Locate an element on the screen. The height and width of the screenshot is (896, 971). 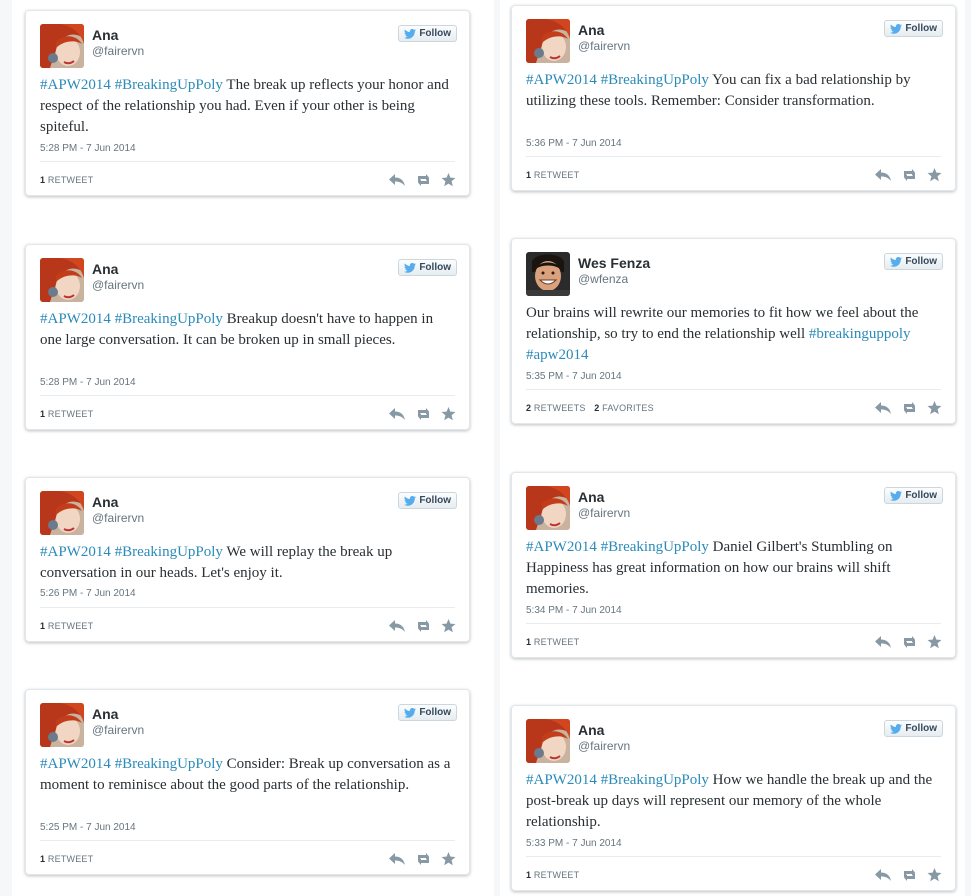
tweet-timestamp: 5:36 PM - 7 Jun 2014 is located at coordinates (574, 143).